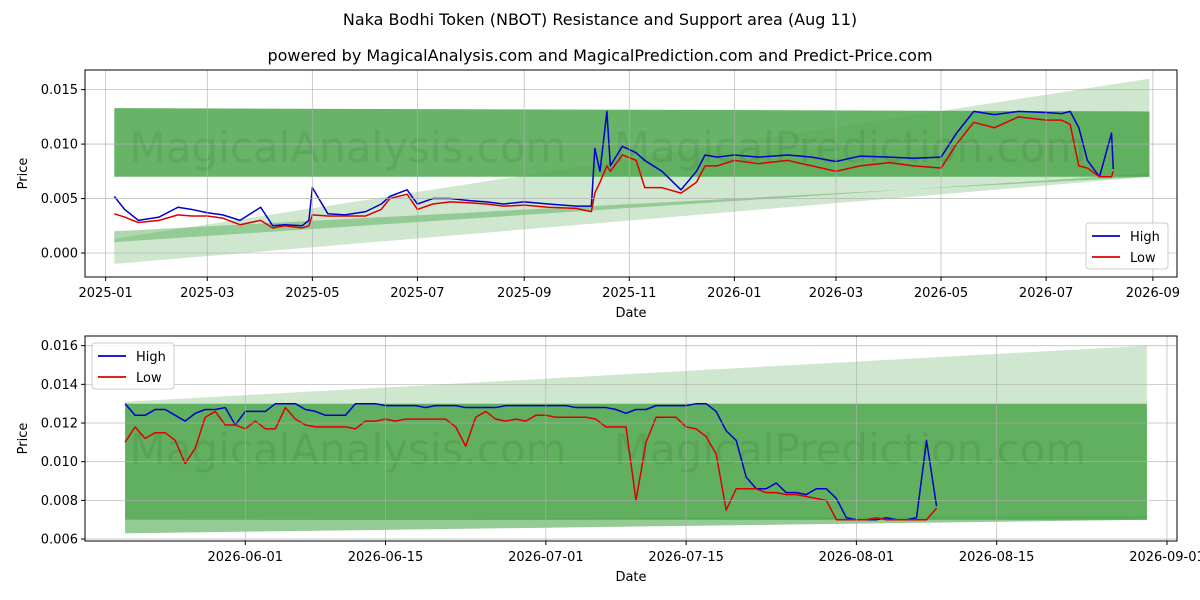 The image size is (1200, 600). I want to click on x-tick-label: 2025-07, so click(417, 293).